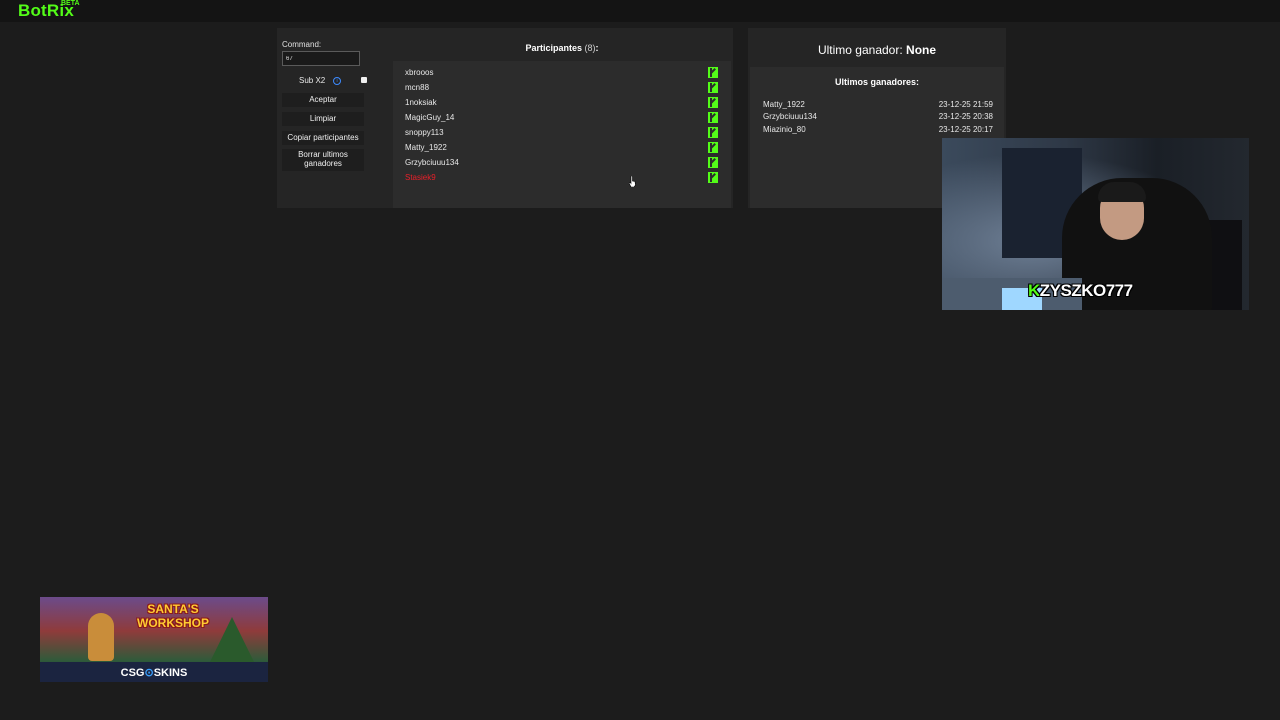  What do you see at coordinates (1122, 192) in the screenshot?
I see `streamer-headset` at bounding box center [1122, 192].